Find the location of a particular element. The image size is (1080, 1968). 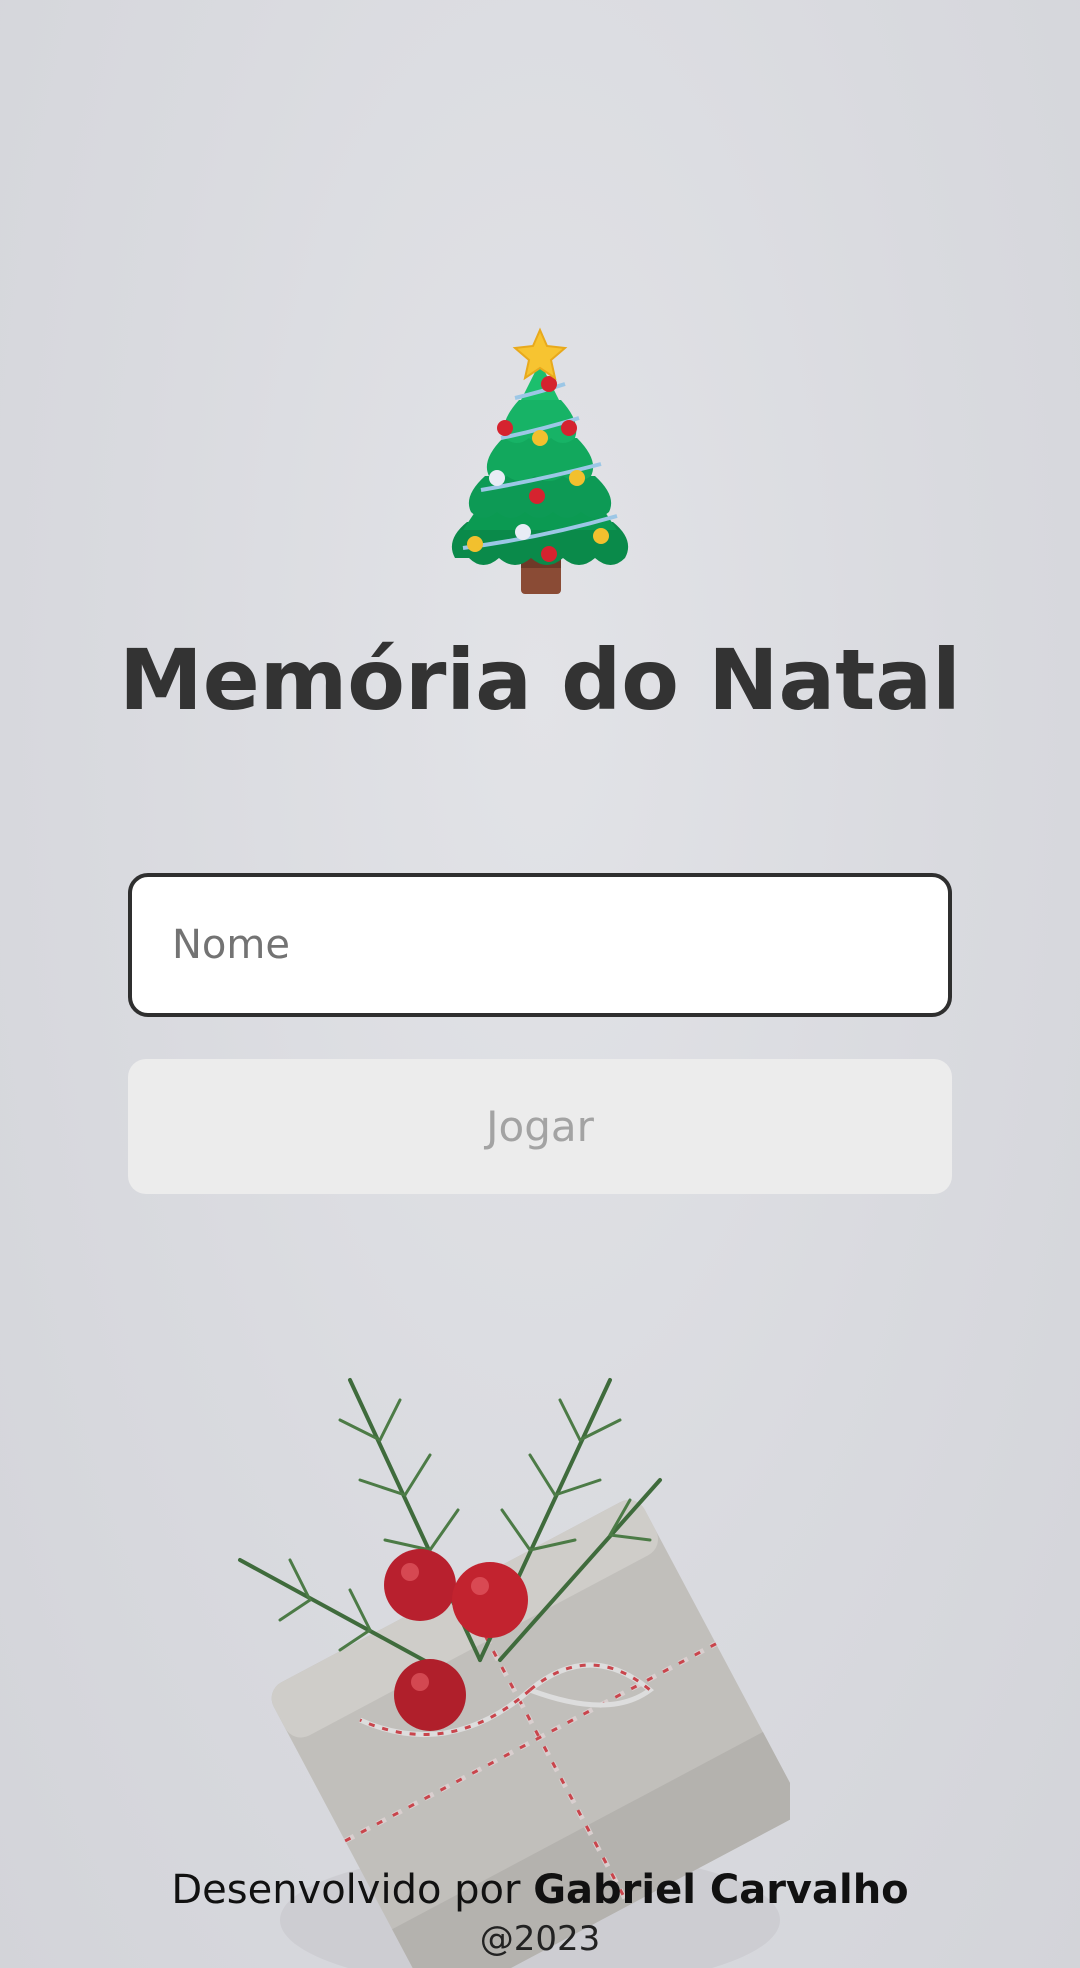

footer: Desenvolvido por Gabriel Carvalho @2023 is located at coordinates (540, 1911).